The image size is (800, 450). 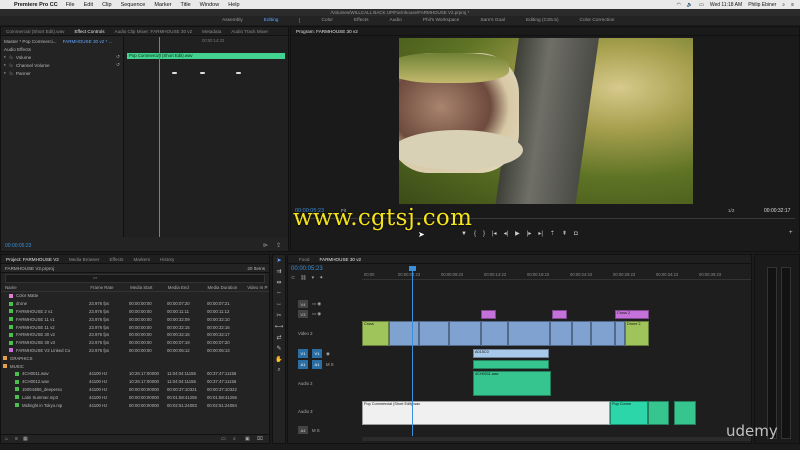 What do you see at coordinates (324, 353) in the screenshot?
I see `track-header-v1: V1 V1 ◉` at bounding box center [324, 353].